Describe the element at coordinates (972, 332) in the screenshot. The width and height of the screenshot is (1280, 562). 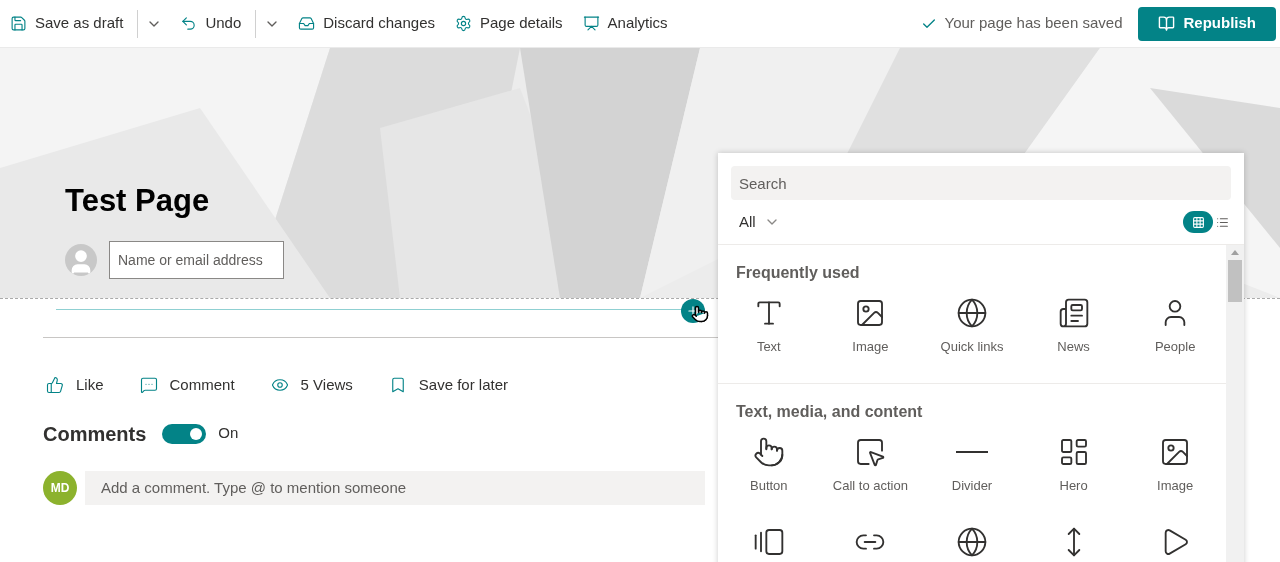
I see `web-part-tile: Quick links` at that location.